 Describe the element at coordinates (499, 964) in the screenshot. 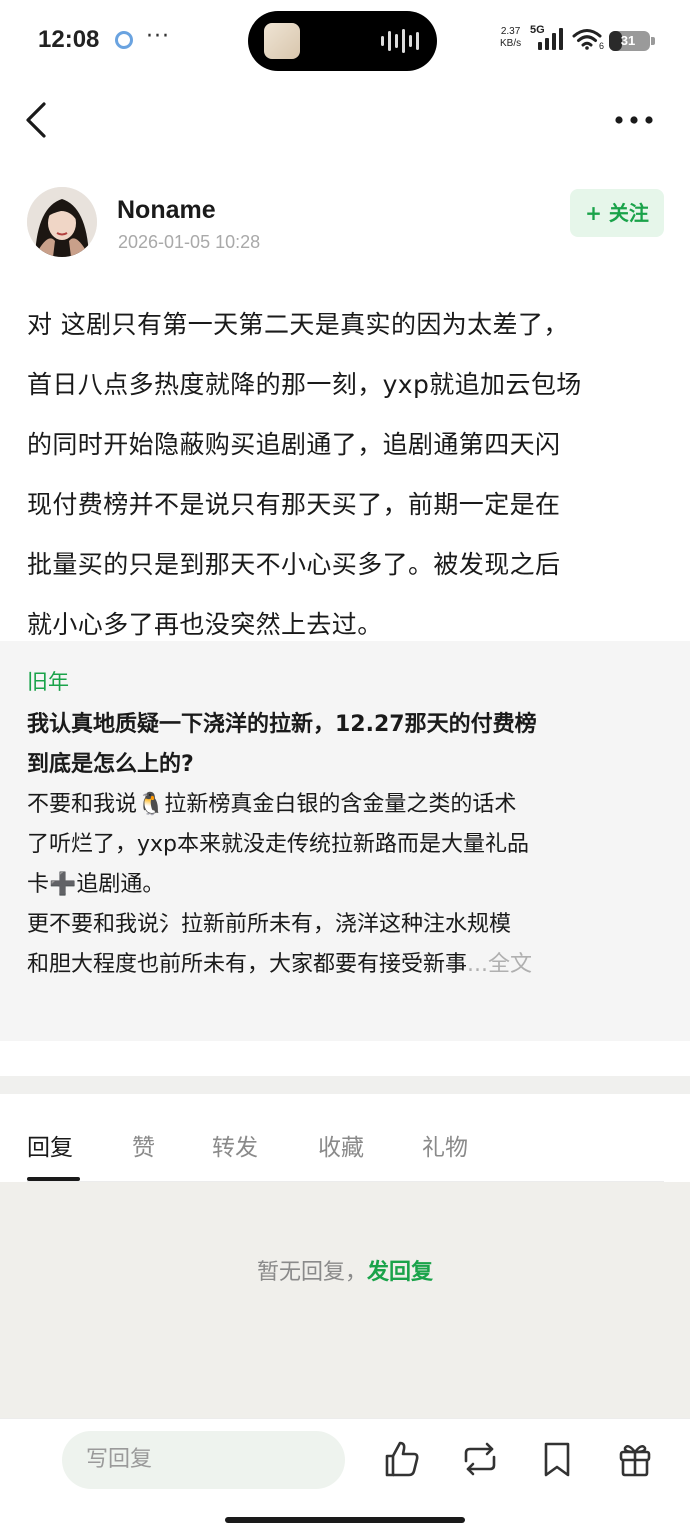

I see `full-text-link: ...全文` at that location.